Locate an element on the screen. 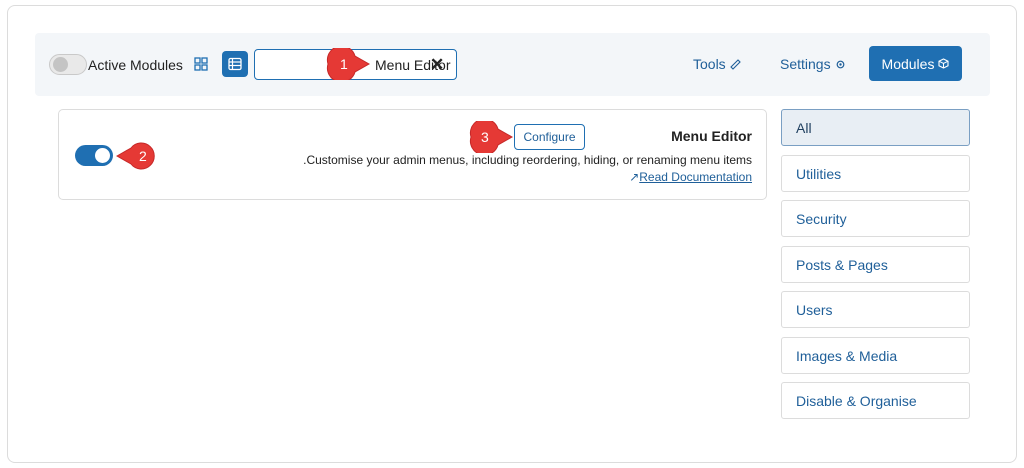 The image size is (1024, 468). grid-icon is located at coordinates (201, 64).